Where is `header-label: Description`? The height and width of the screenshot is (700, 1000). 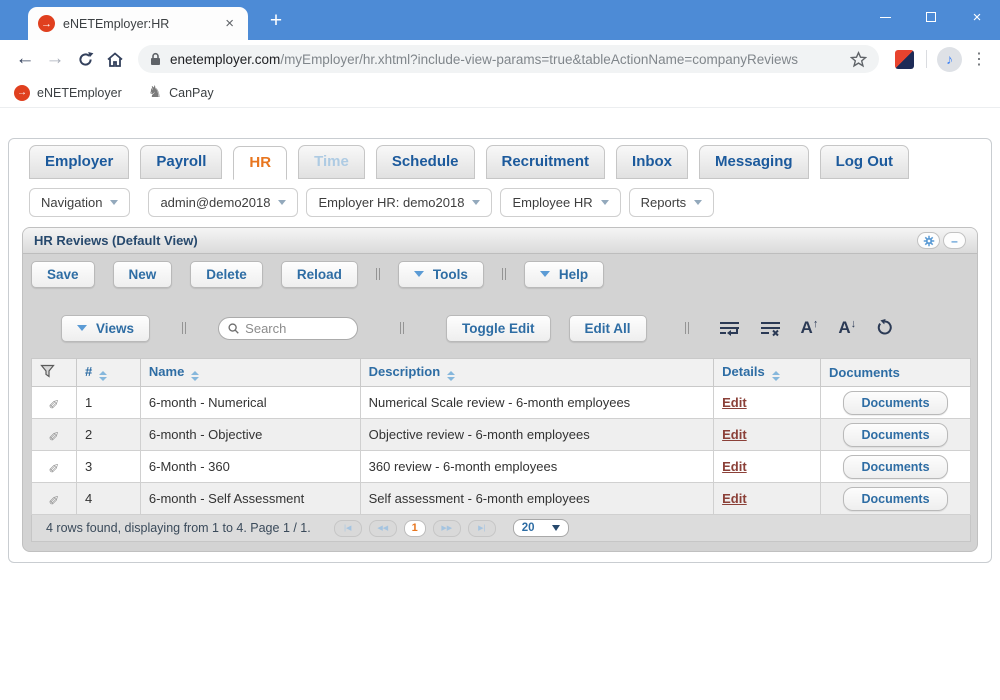
header-label: Description is located at coordinates (404, 371).